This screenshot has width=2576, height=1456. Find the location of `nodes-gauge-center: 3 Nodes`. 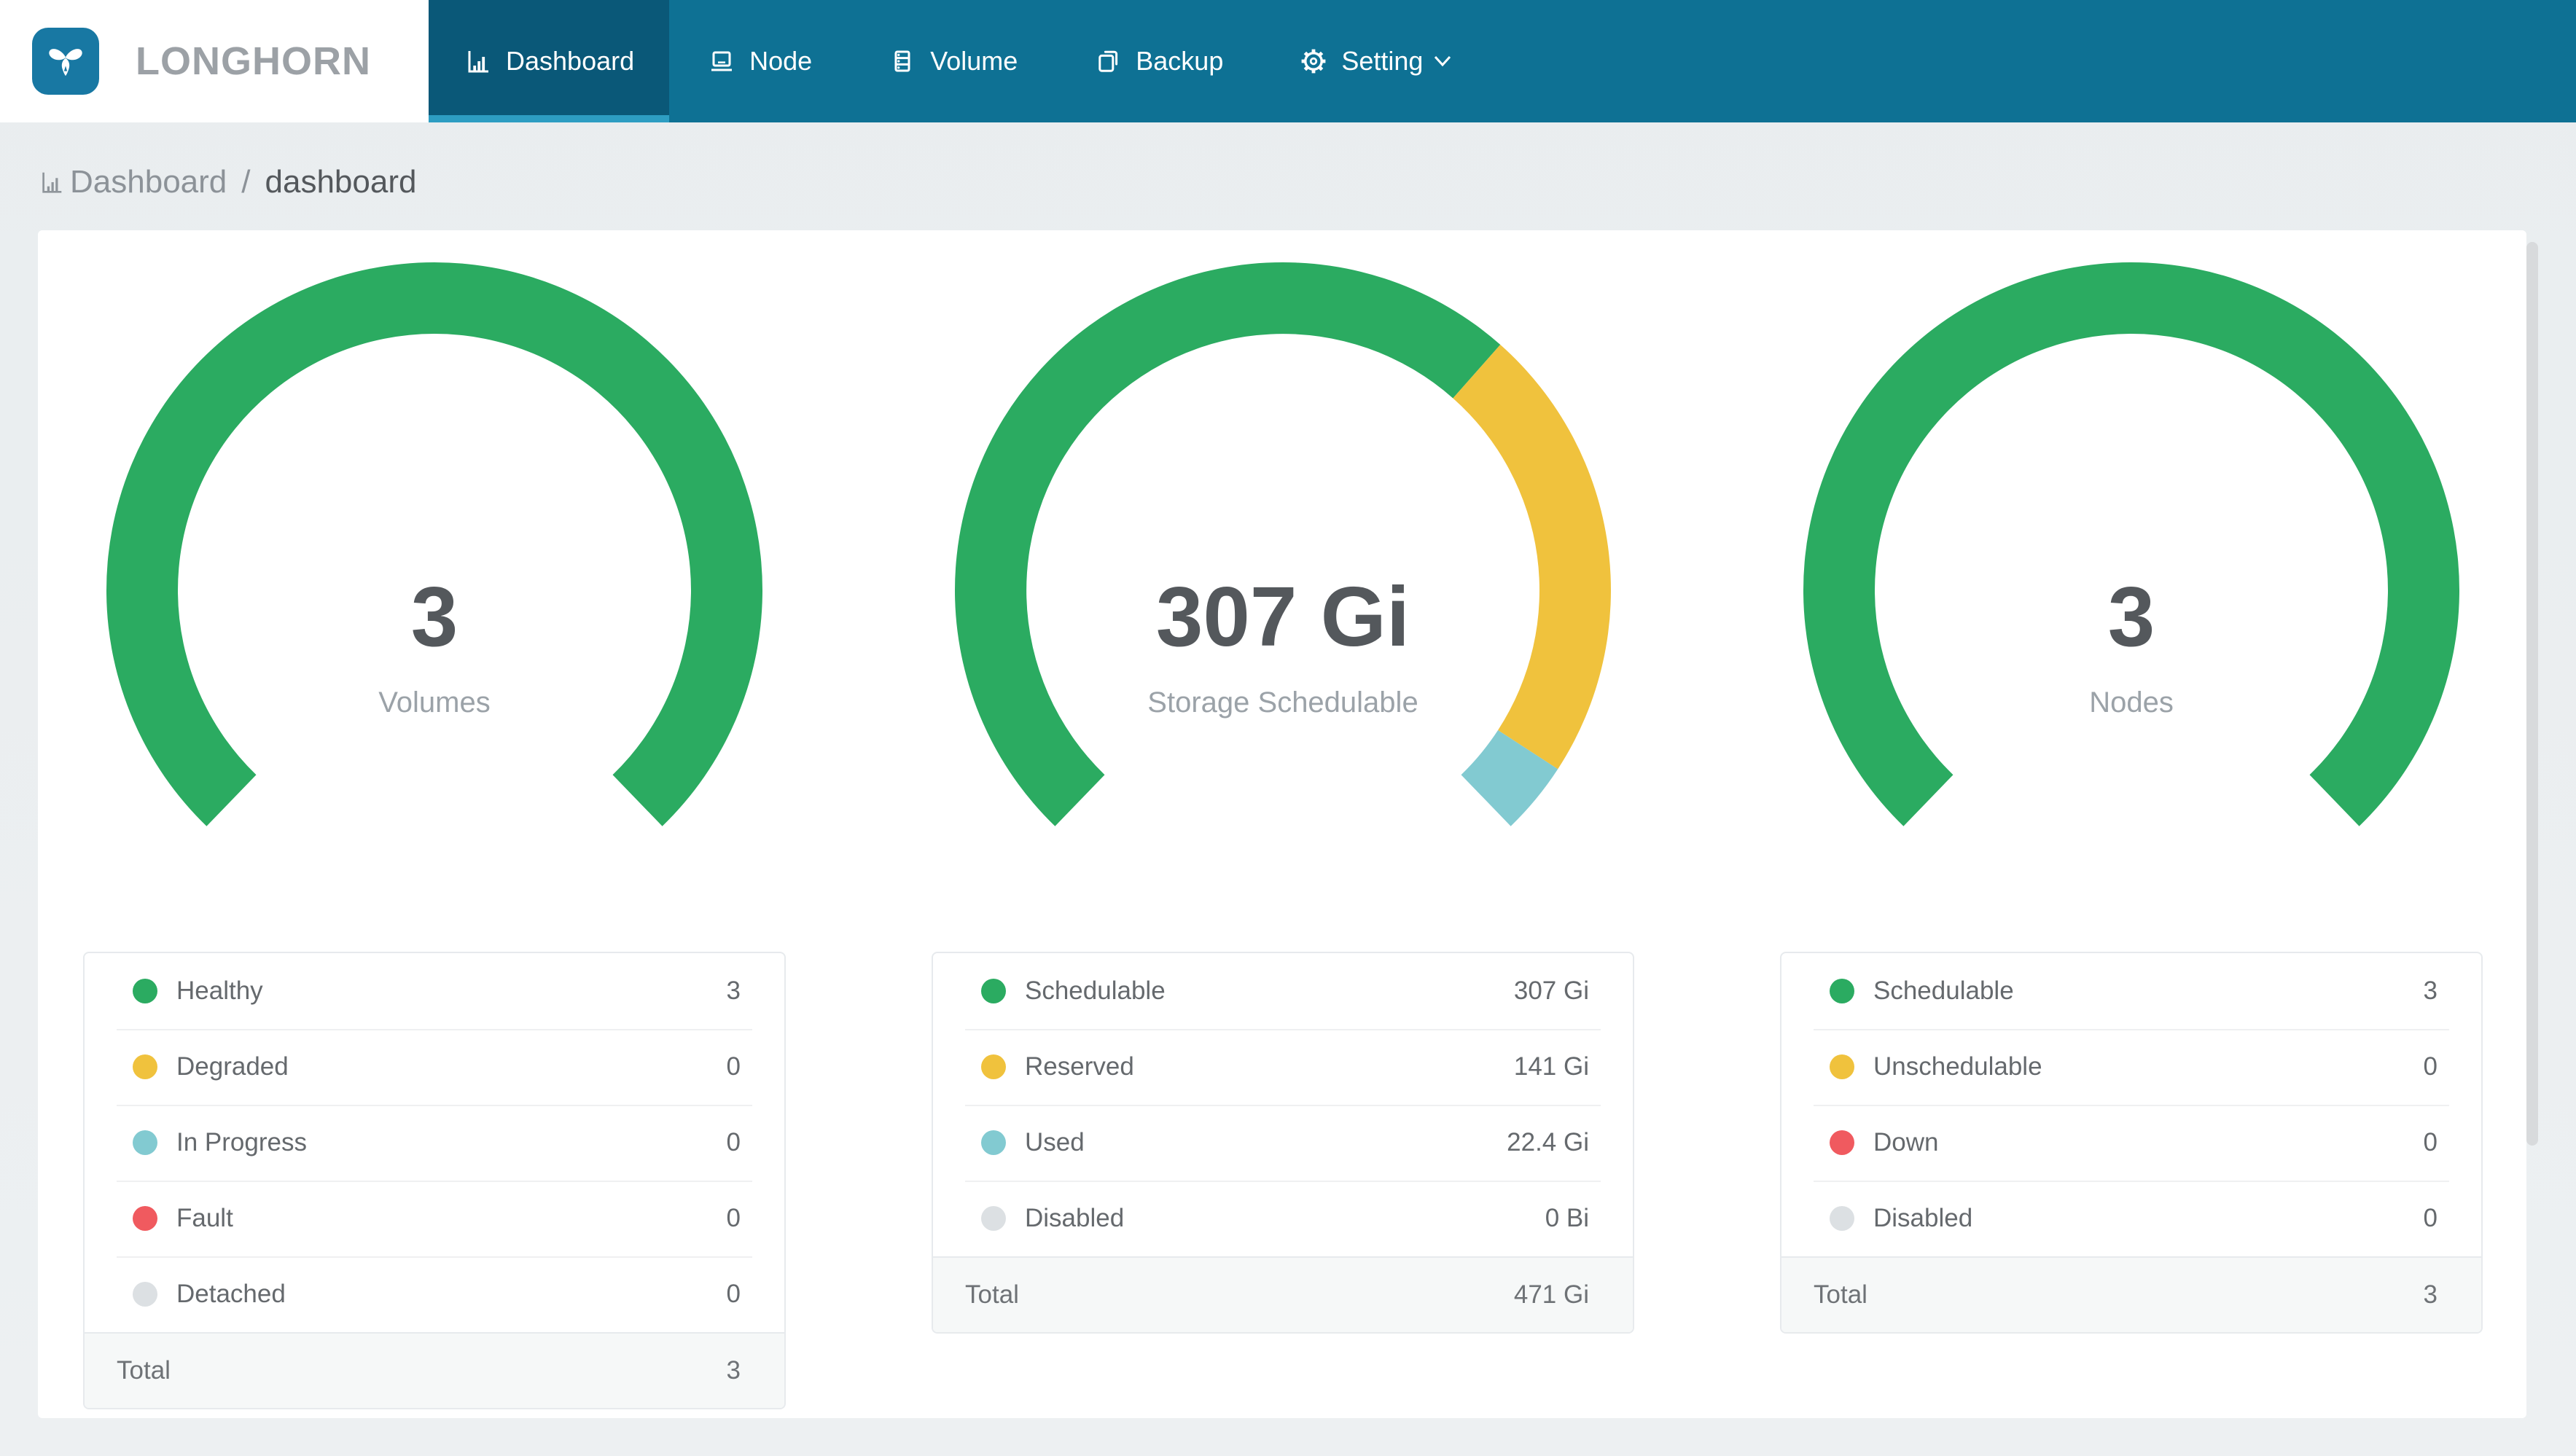

nodes-gauge-center: 3 Nodes is located at coordinates (2131, 647).